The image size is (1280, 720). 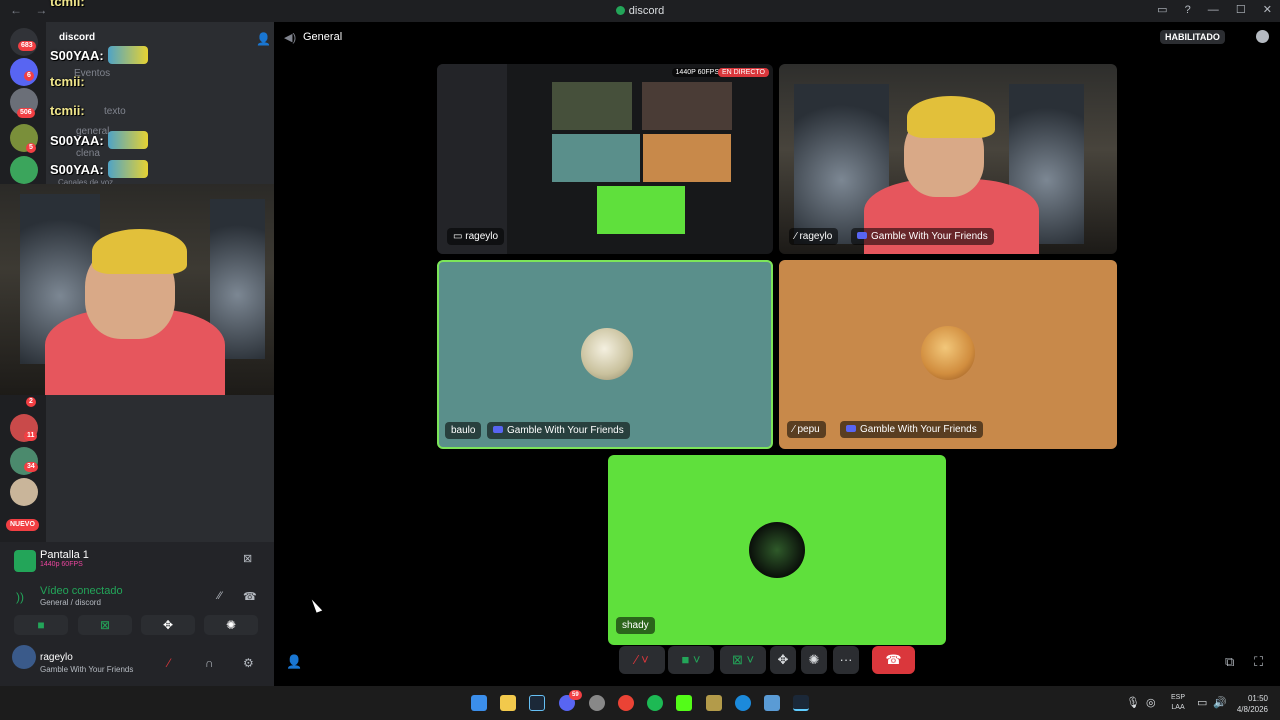 What do you see at coordinates (642, 660) in the screenshot?
I see `mute-mic-button: ⁄ ˅` at bounding box center [642, 660].